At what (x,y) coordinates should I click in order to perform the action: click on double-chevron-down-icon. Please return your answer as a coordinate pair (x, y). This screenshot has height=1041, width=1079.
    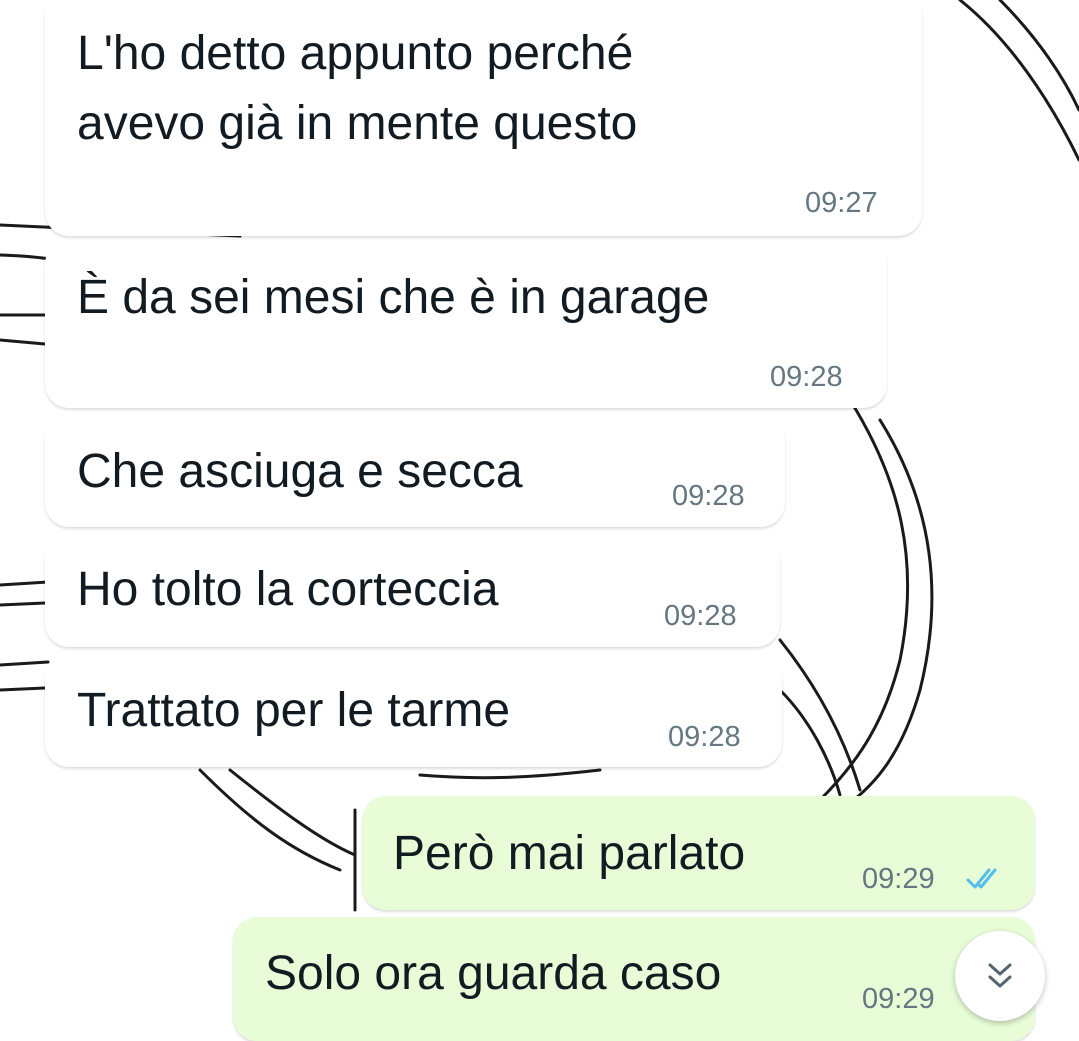
    Looking at the image, I should click on (1000, 975).